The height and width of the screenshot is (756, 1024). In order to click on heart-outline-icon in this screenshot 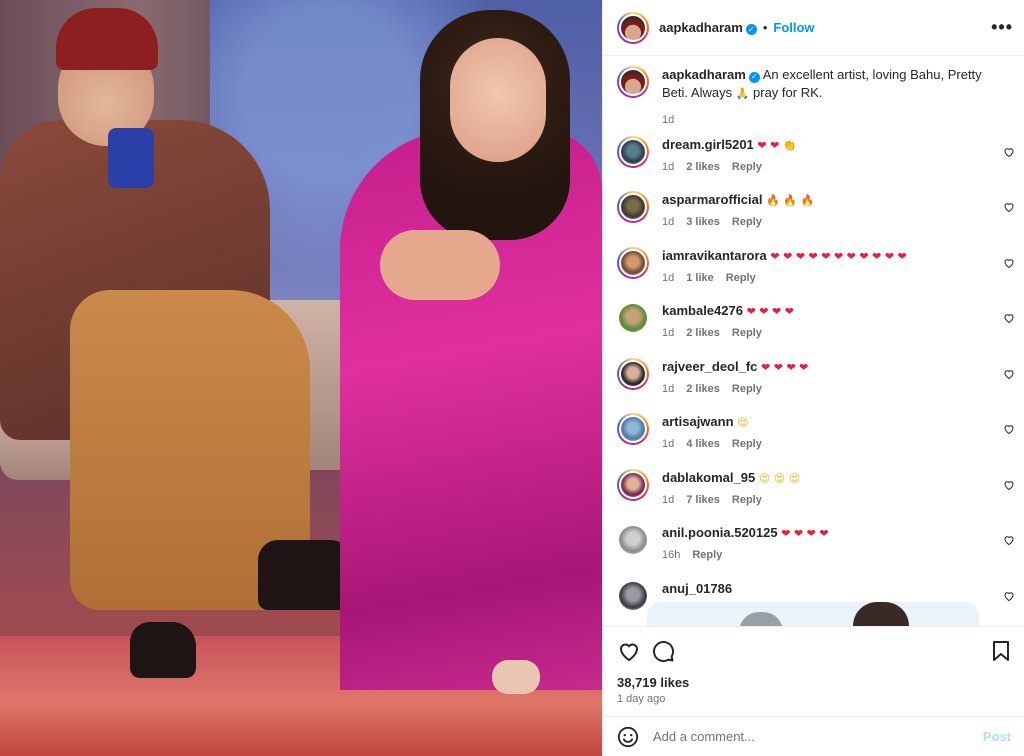, I will do `click(629, 651)`.